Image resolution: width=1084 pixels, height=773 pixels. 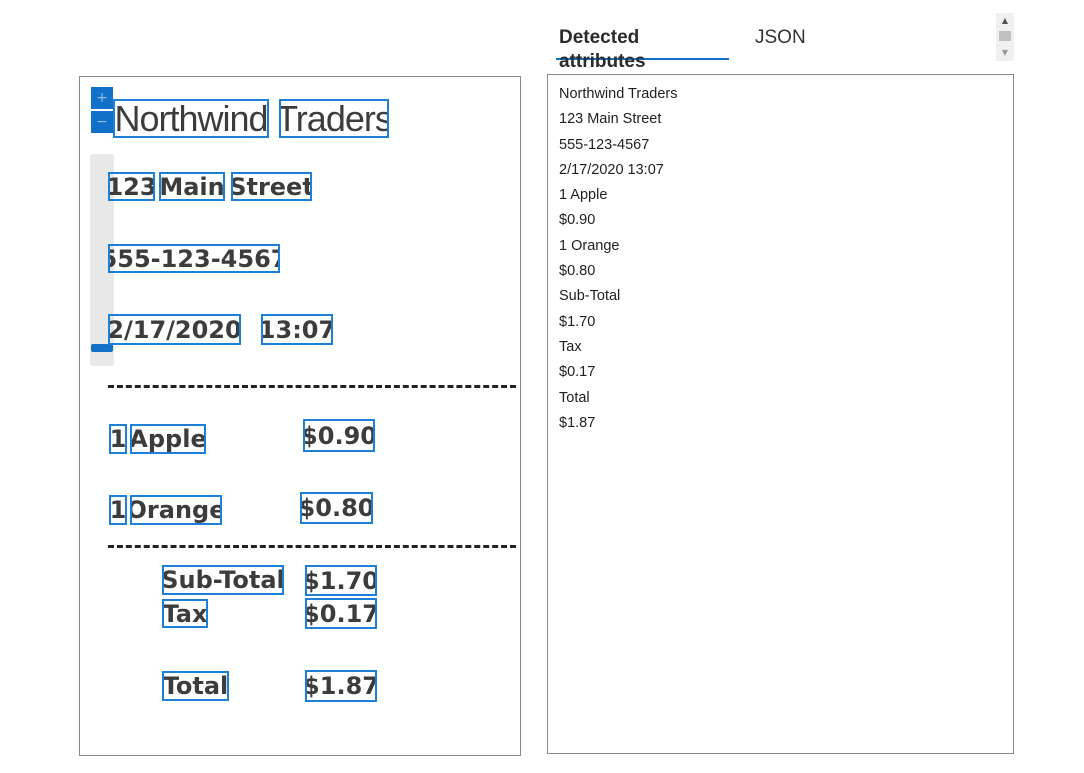 I want to click on list-item: Total, so click(x=574, y=397).